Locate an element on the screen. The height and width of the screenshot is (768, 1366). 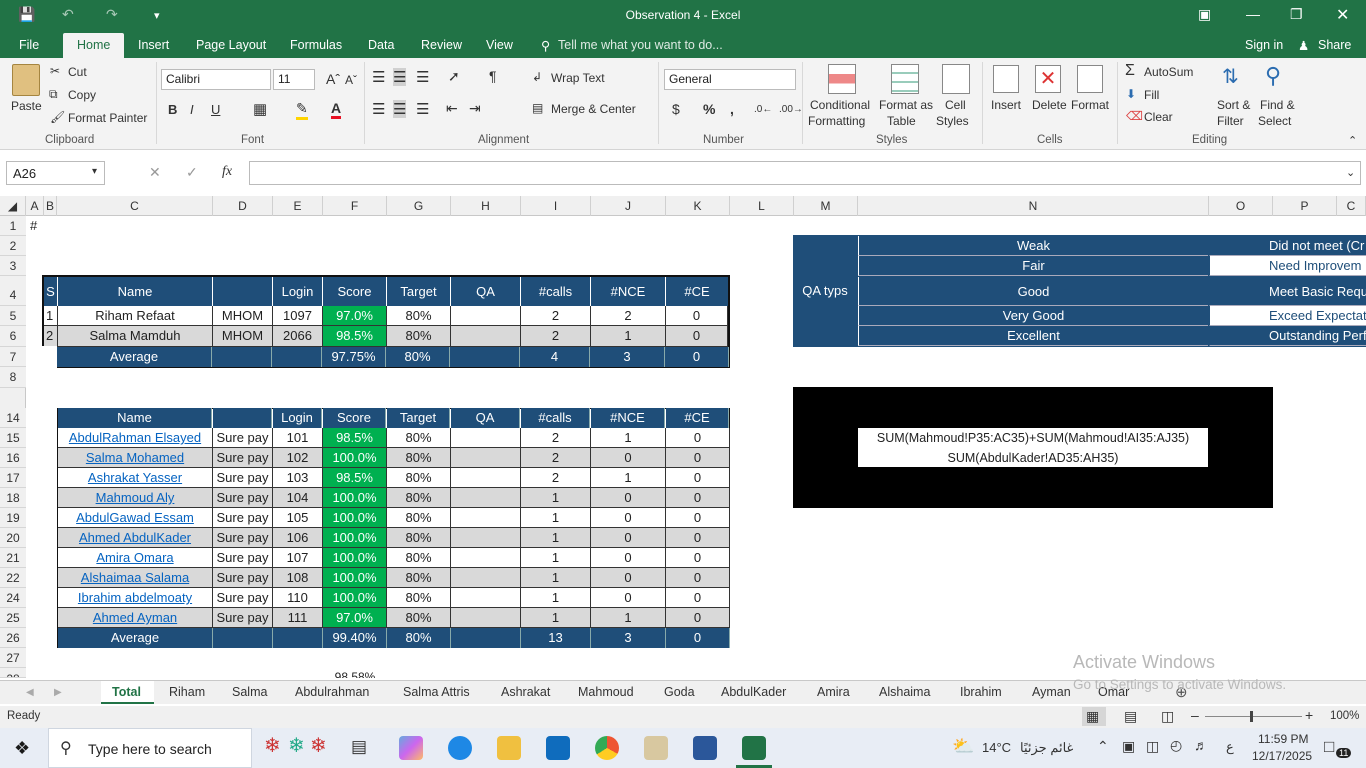
delete-cells-icon: ✕ is located at coordinates (1048, 79).